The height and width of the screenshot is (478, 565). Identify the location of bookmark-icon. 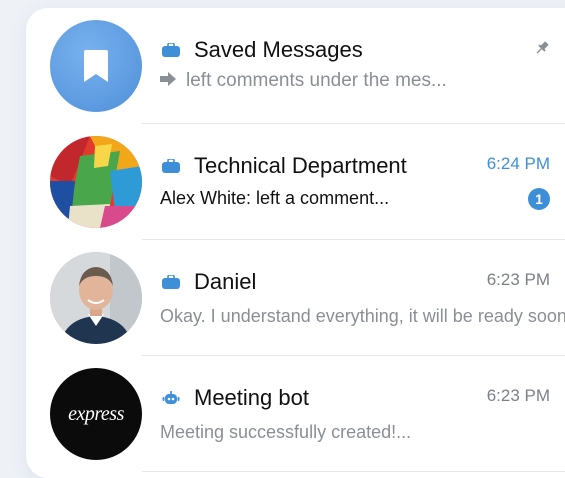
(96, 66).